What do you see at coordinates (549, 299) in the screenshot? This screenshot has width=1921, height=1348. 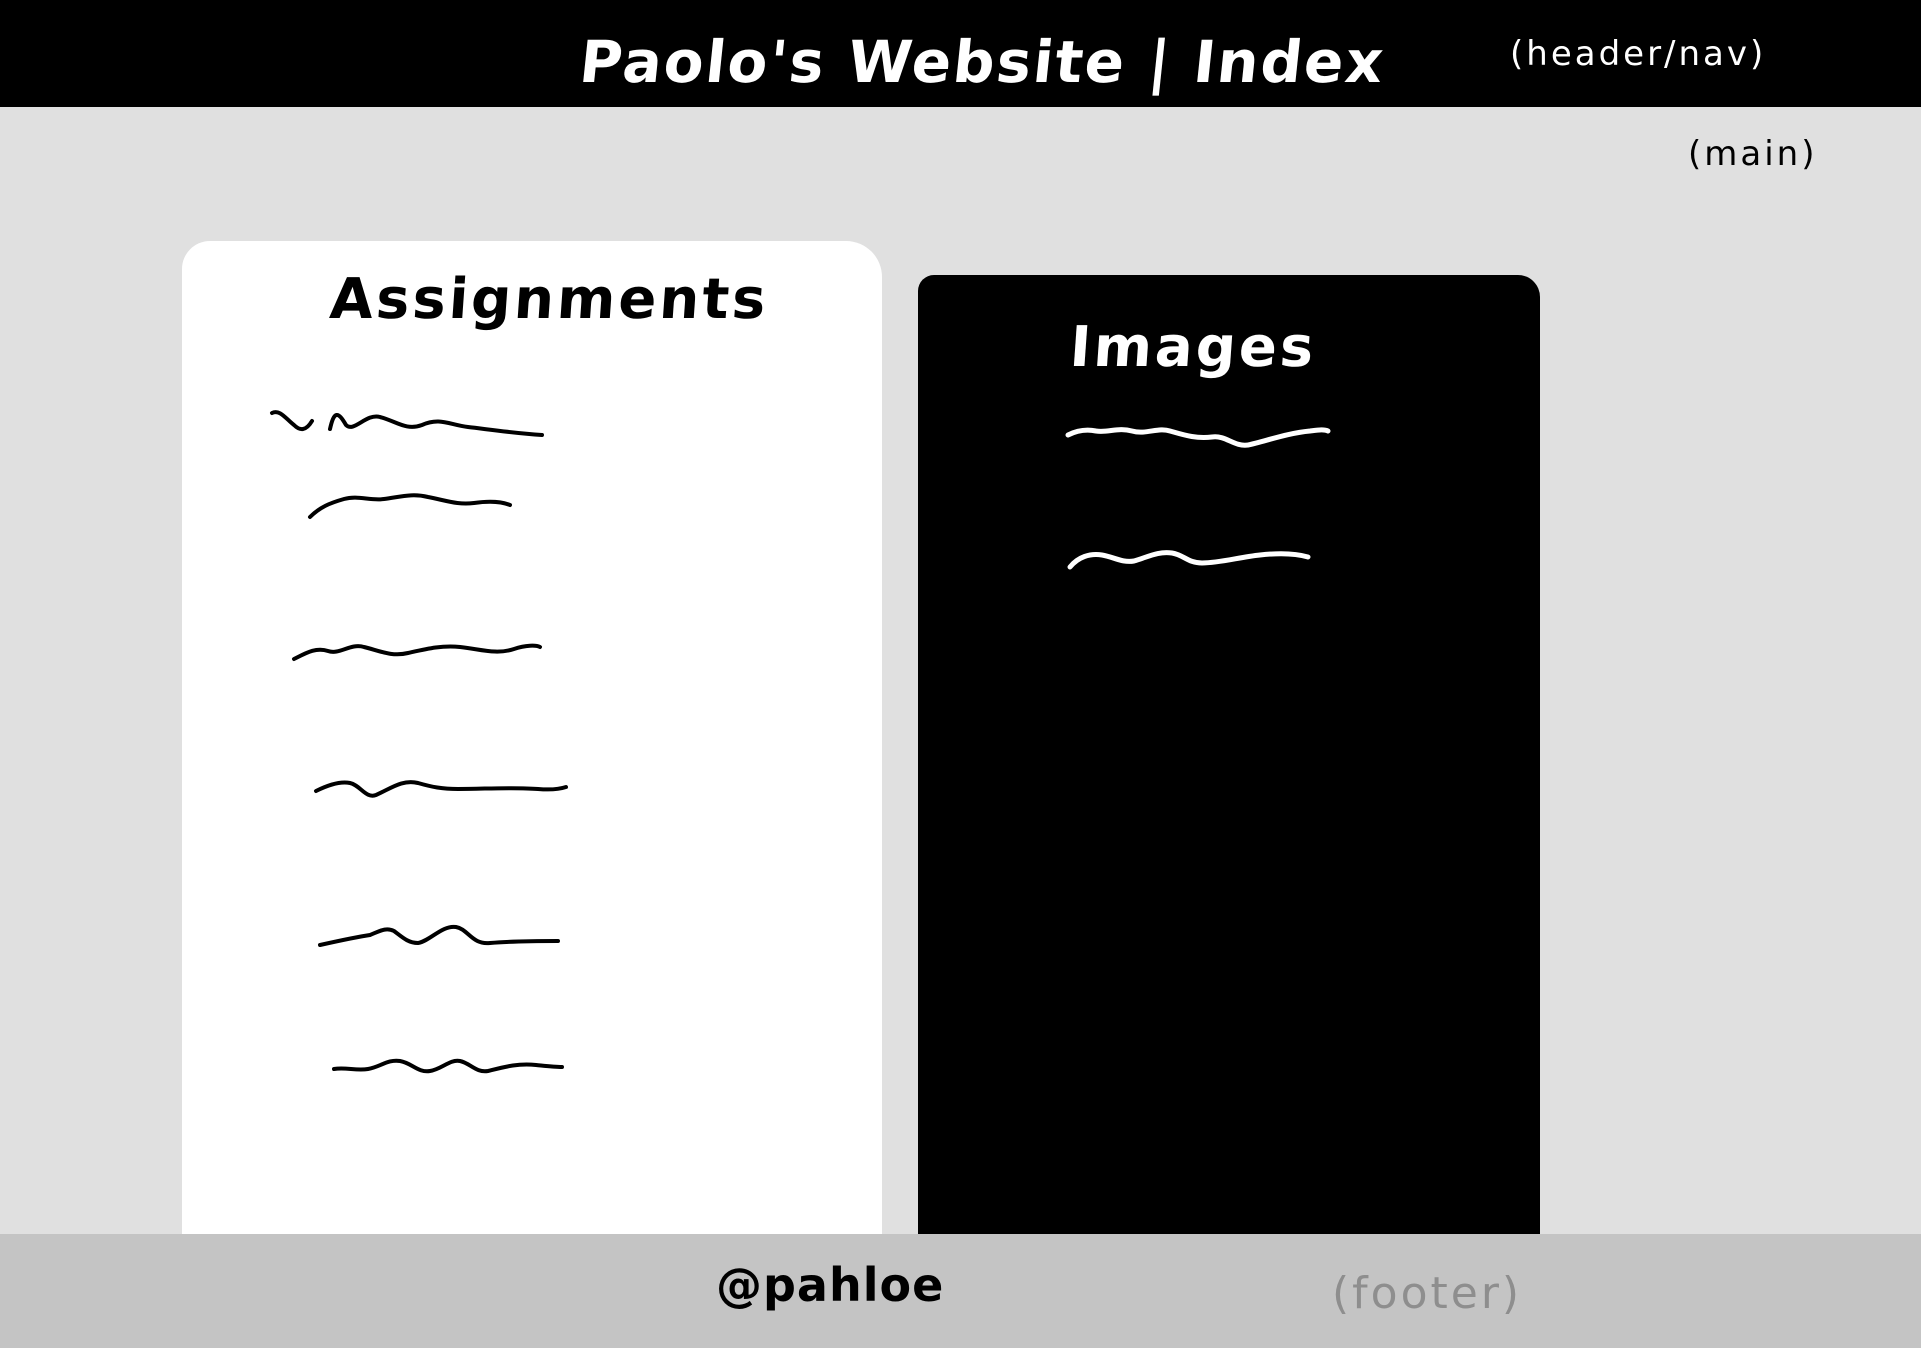 I see `assignments-heading: Assignments` at bounding box center [549, 299].